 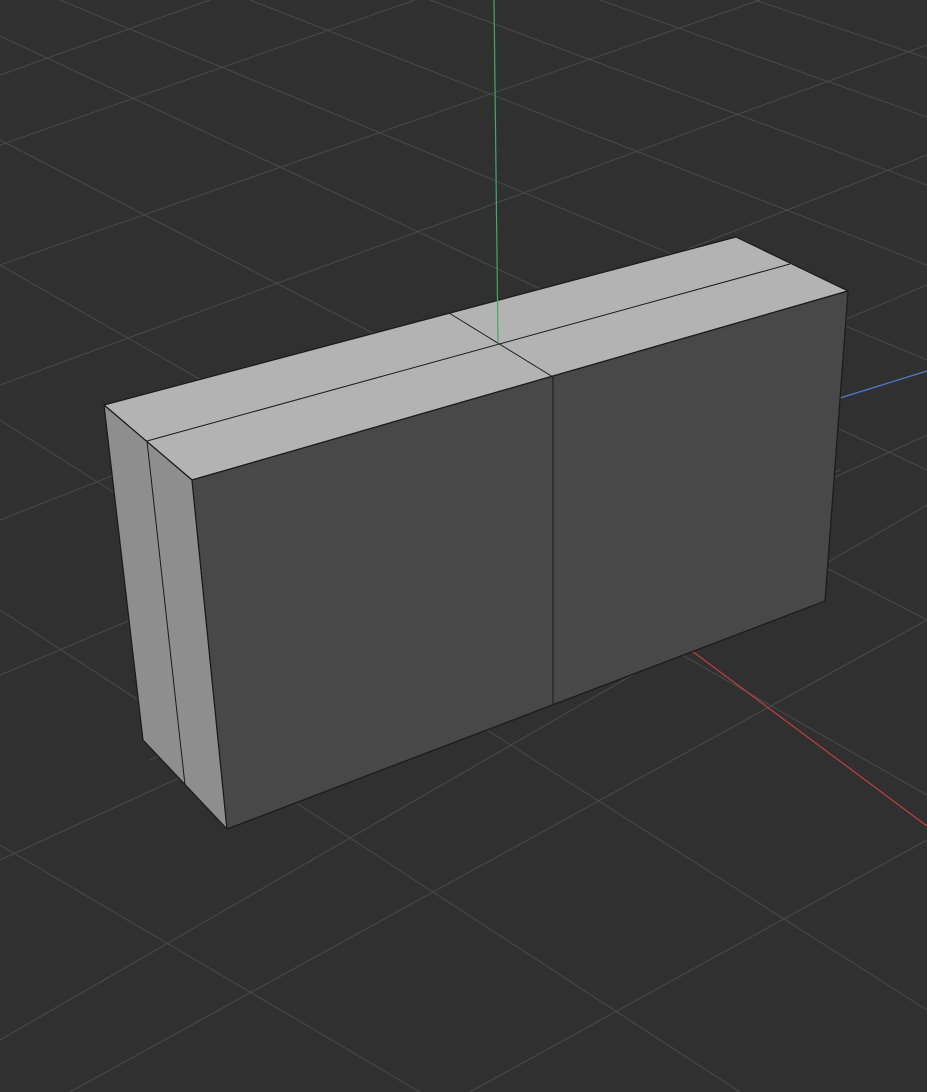 What do you see at coordinates (883, 384) in the screenshot?
I see `y-axis-line` at bounding box center [883, 384].